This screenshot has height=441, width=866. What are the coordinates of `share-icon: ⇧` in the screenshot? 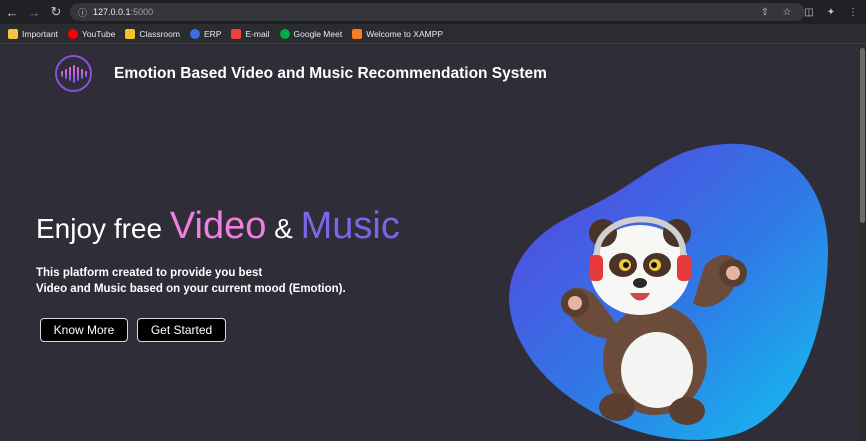 It's located at (765, 12).